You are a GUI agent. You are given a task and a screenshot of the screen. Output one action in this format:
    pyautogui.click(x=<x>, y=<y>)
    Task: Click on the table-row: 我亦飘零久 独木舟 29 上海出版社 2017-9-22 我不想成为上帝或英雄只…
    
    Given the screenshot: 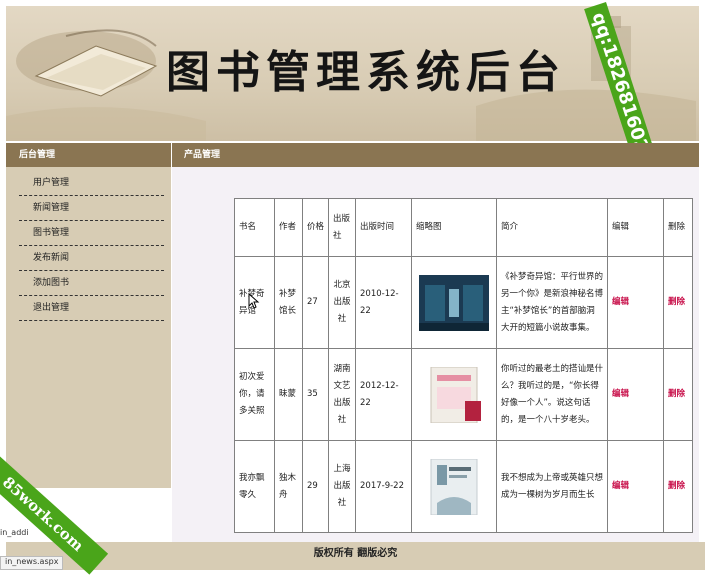 What is the action you would take?
    pyautogui.click(x=463, y=486)
    